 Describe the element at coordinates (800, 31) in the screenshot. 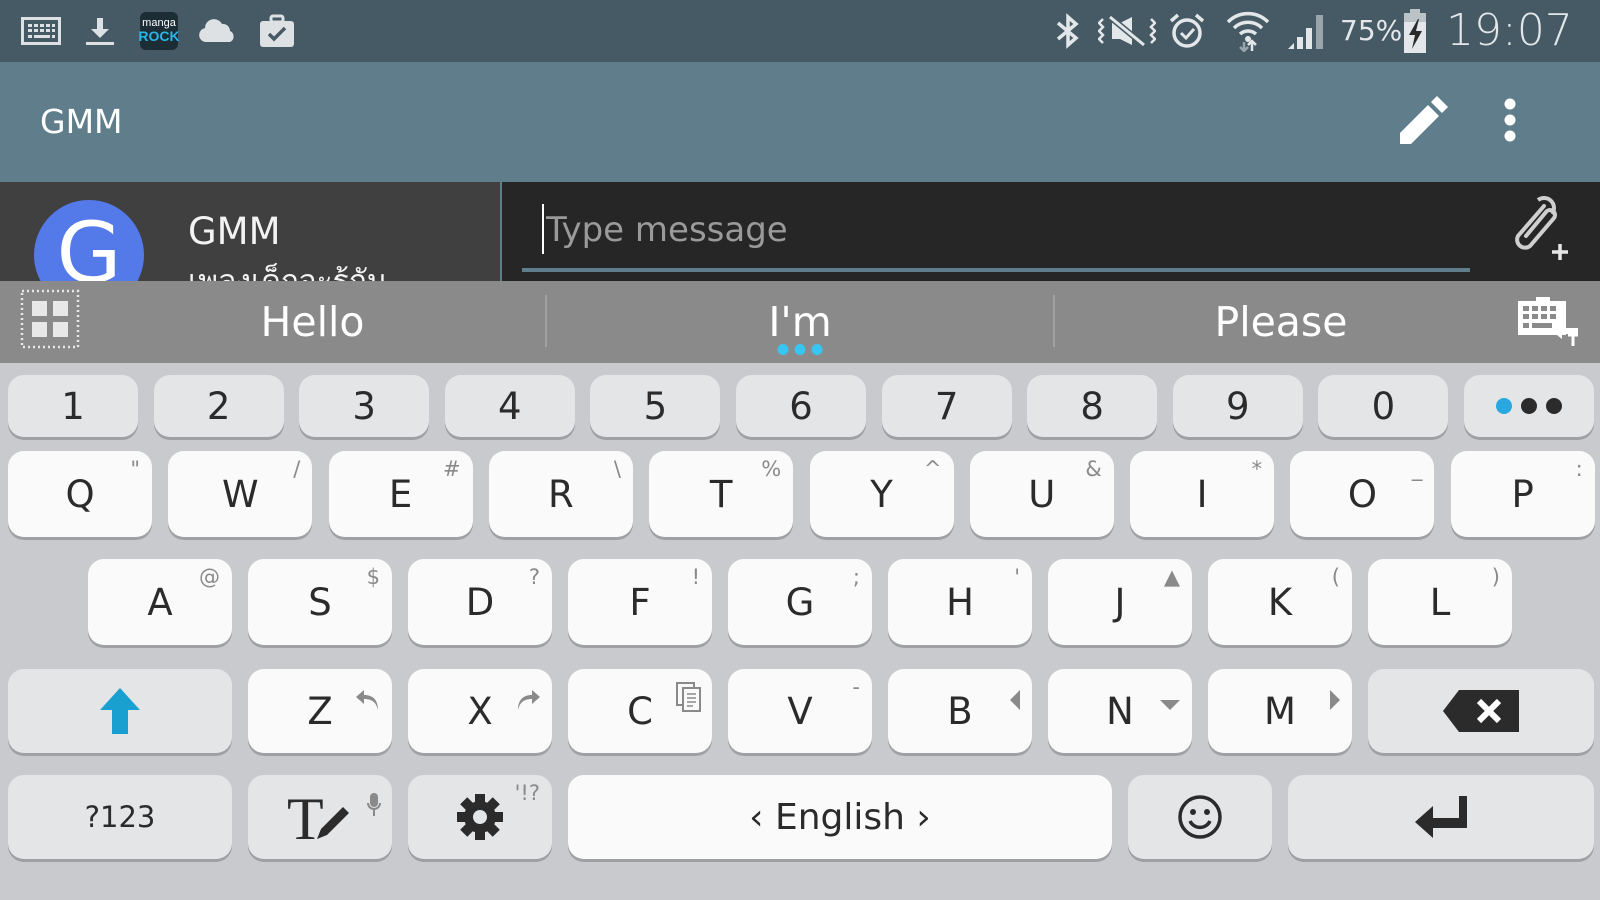

I see `status-bar: manga ROCK 75% 19:07` at that location.